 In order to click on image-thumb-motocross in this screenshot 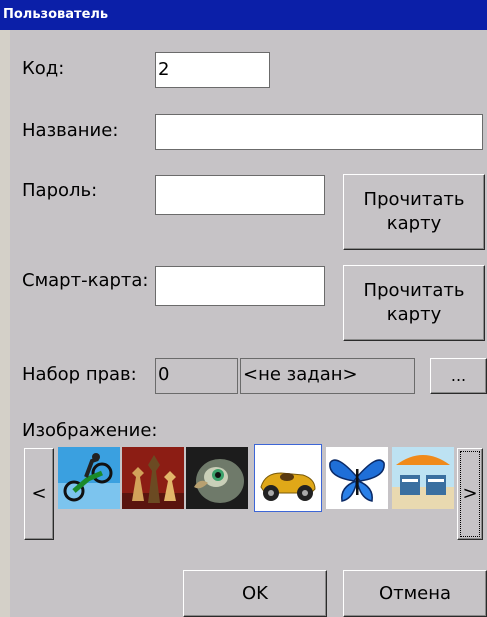, I will do `click(89, 478)`.